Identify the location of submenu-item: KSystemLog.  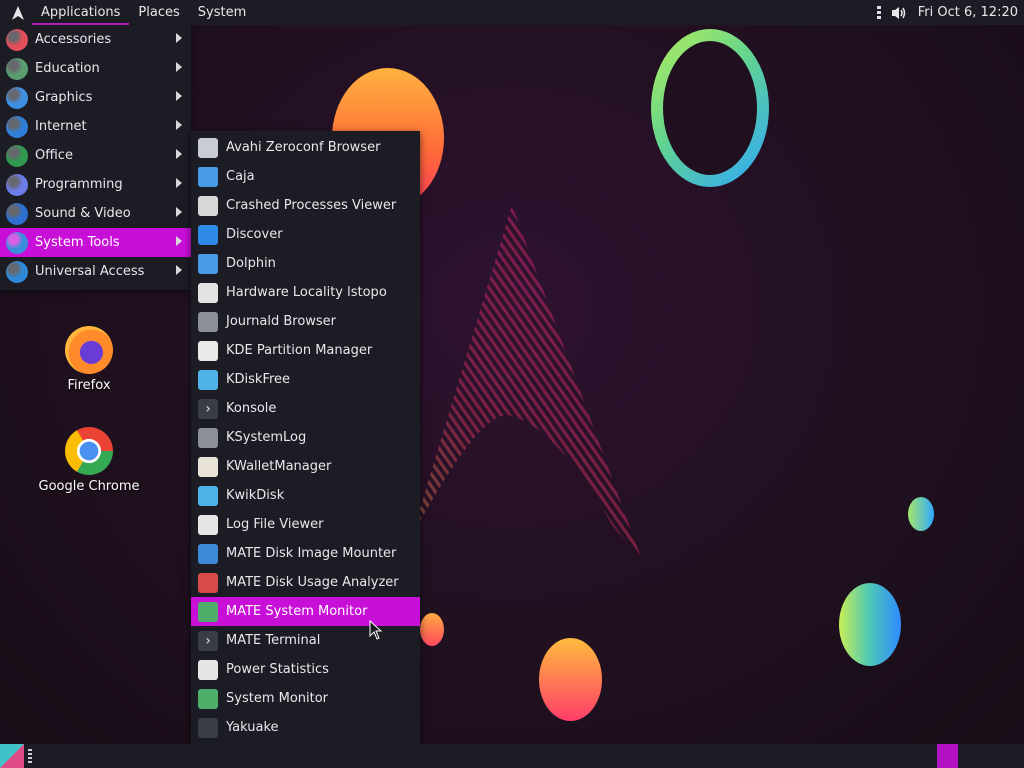
(305, 437).